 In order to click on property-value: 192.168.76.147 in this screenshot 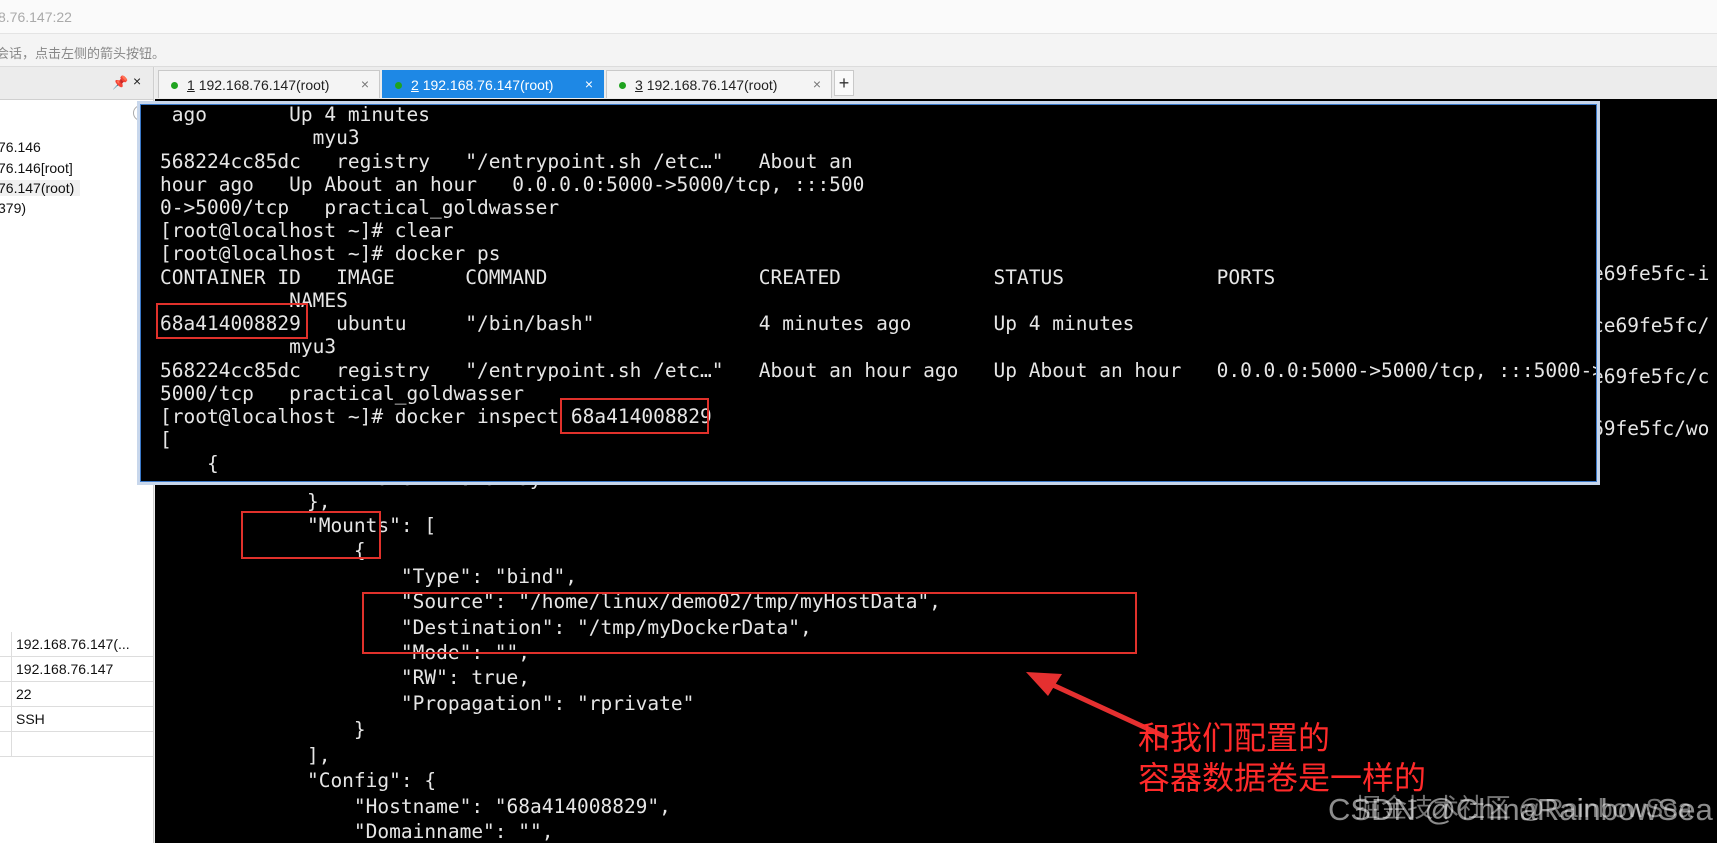, I will do `click(65, 669)`.